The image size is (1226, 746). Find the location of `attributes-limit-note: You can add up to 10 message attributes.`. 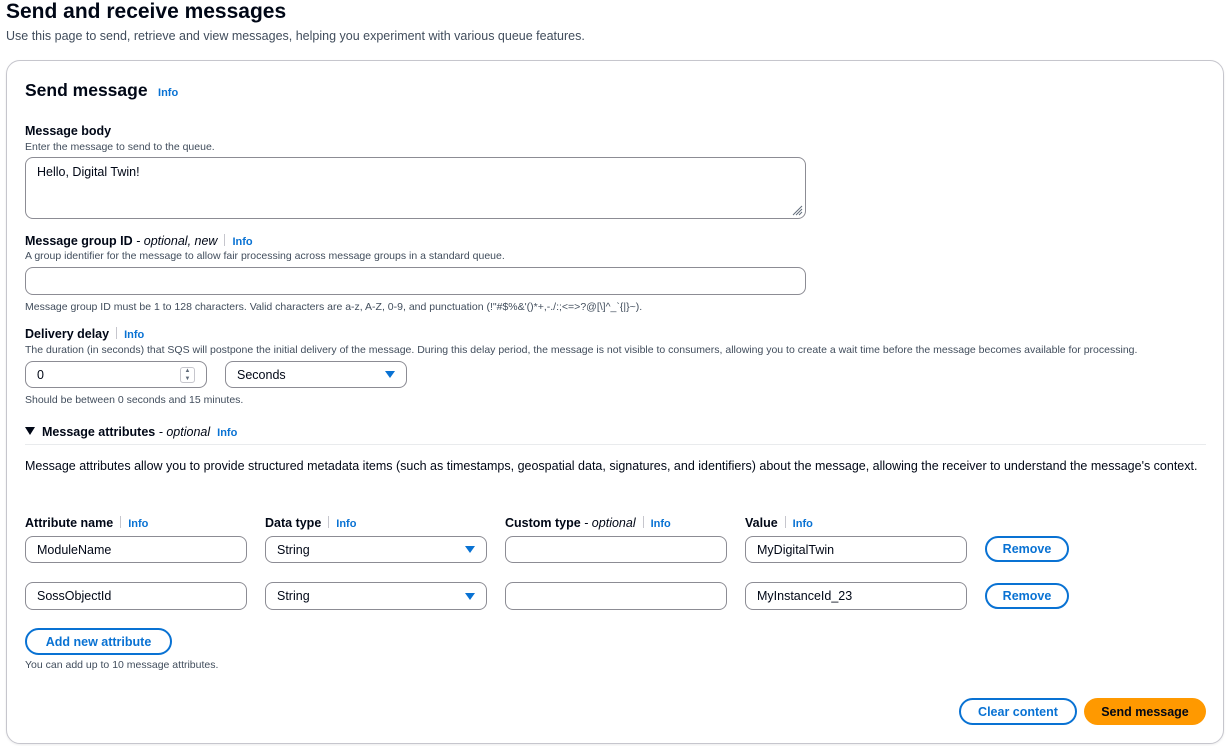

attributes-limit-note: You can add up to 10 message attributes. is located at coordinates (122, 665).